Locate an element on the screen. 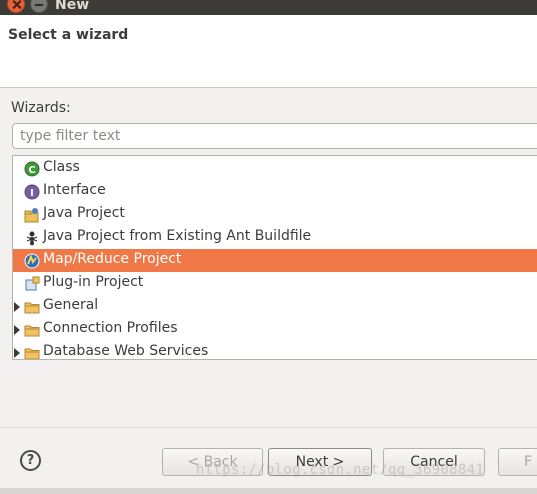 The height and width of the screenshot is (494, 537). svg-text: I is located at coordinates (32, 193).